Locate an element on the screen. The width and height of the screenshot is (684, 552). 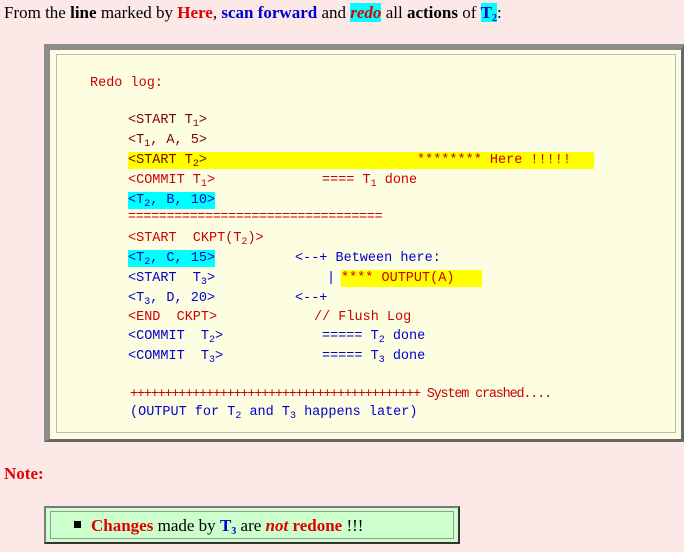
log-record-start-t3: <START T3> is located at coordinates (172, 279).